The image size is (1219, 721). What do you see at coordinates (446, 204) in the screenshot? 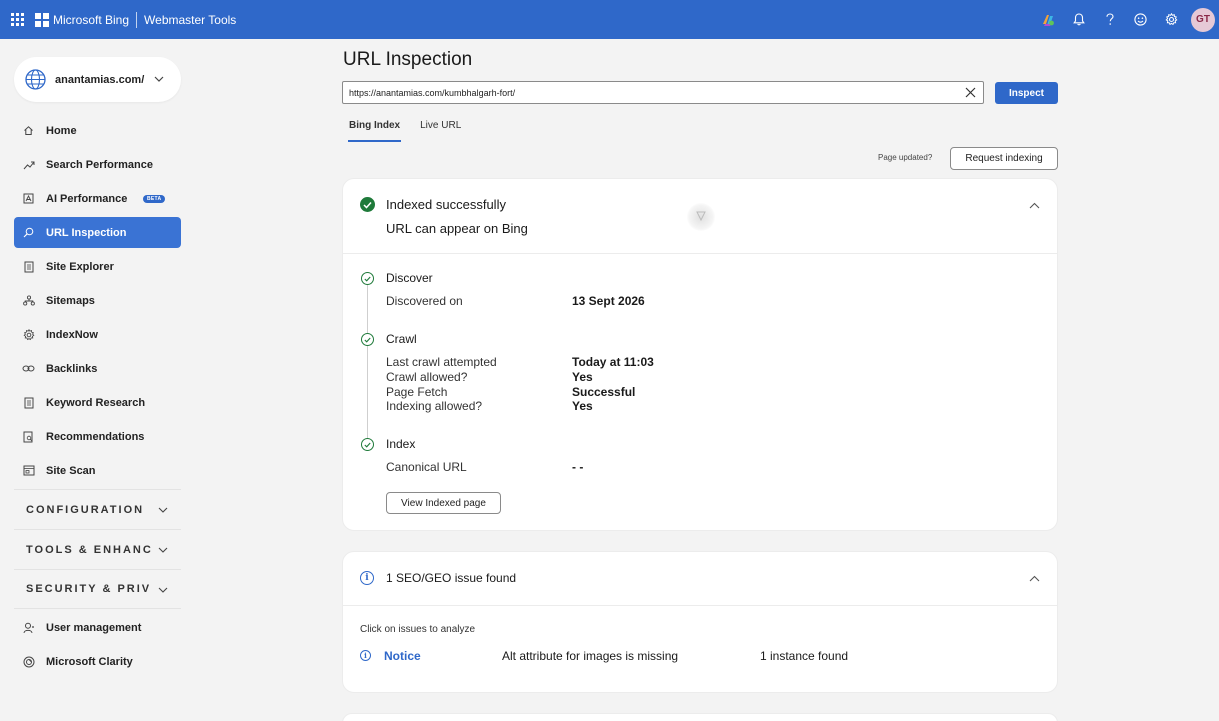
I see `status-title: Indexed successfully` at bounding box center [446, 204].